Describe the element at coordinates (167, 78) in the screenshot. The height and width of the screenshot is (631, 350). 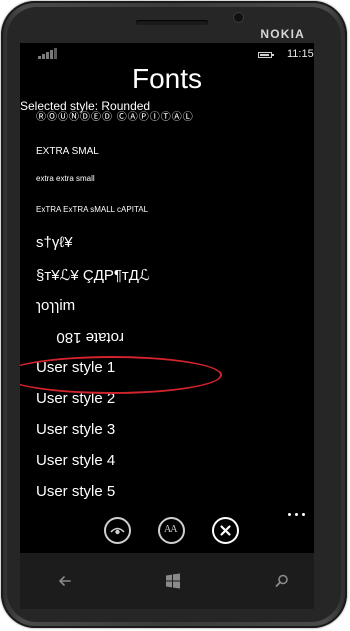
I see `page-title: Fonts` at that location.